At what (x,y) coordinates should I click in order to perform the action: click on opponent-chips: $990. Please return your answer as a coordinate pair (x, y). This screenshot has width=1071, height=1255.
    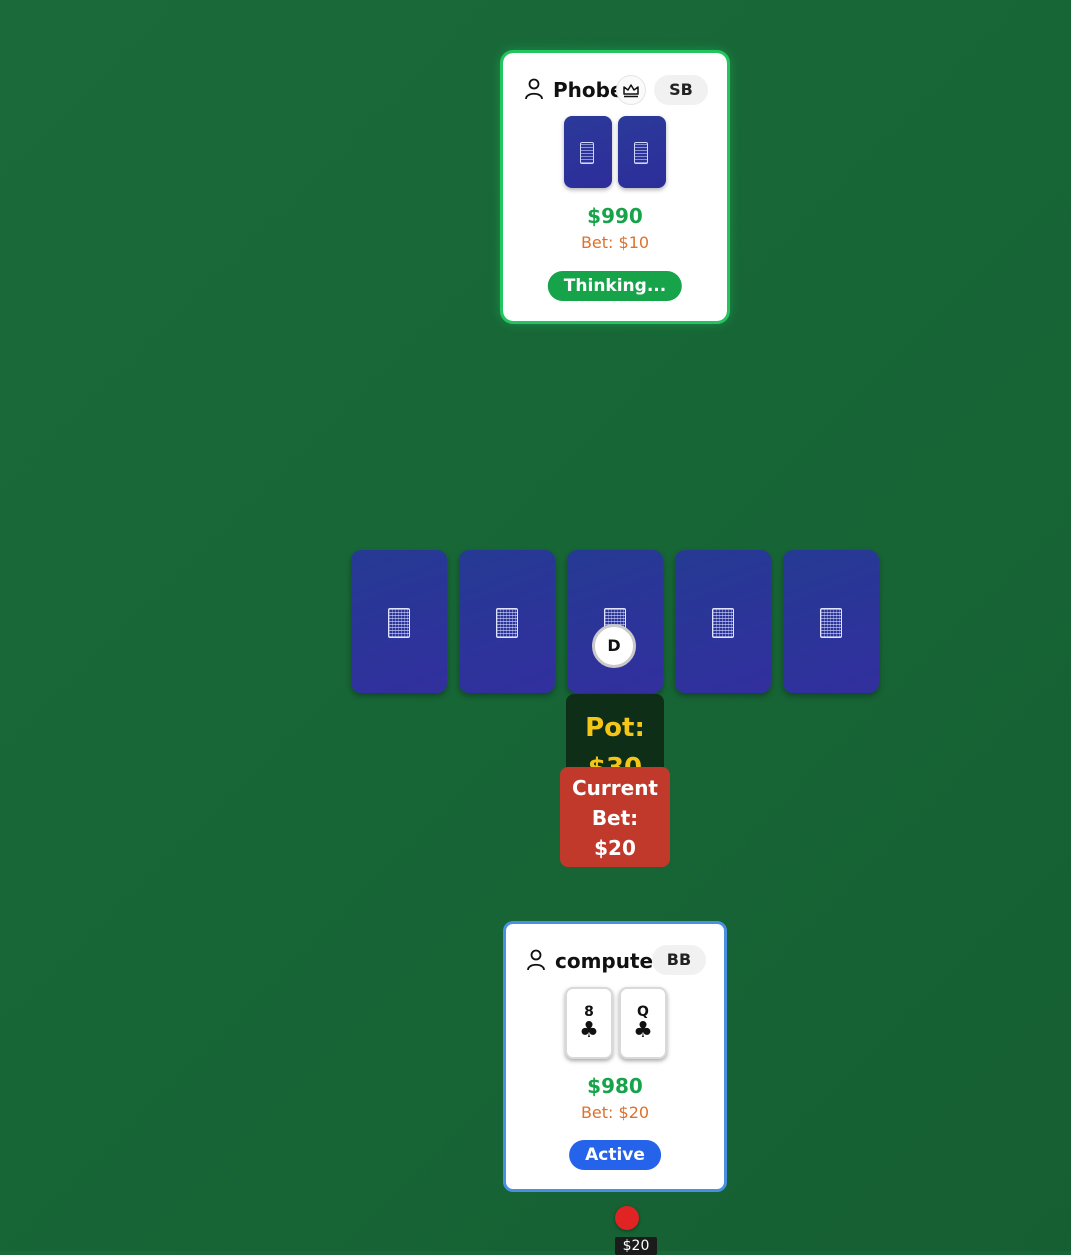
    Looking at the image, I should click on (615, 216).